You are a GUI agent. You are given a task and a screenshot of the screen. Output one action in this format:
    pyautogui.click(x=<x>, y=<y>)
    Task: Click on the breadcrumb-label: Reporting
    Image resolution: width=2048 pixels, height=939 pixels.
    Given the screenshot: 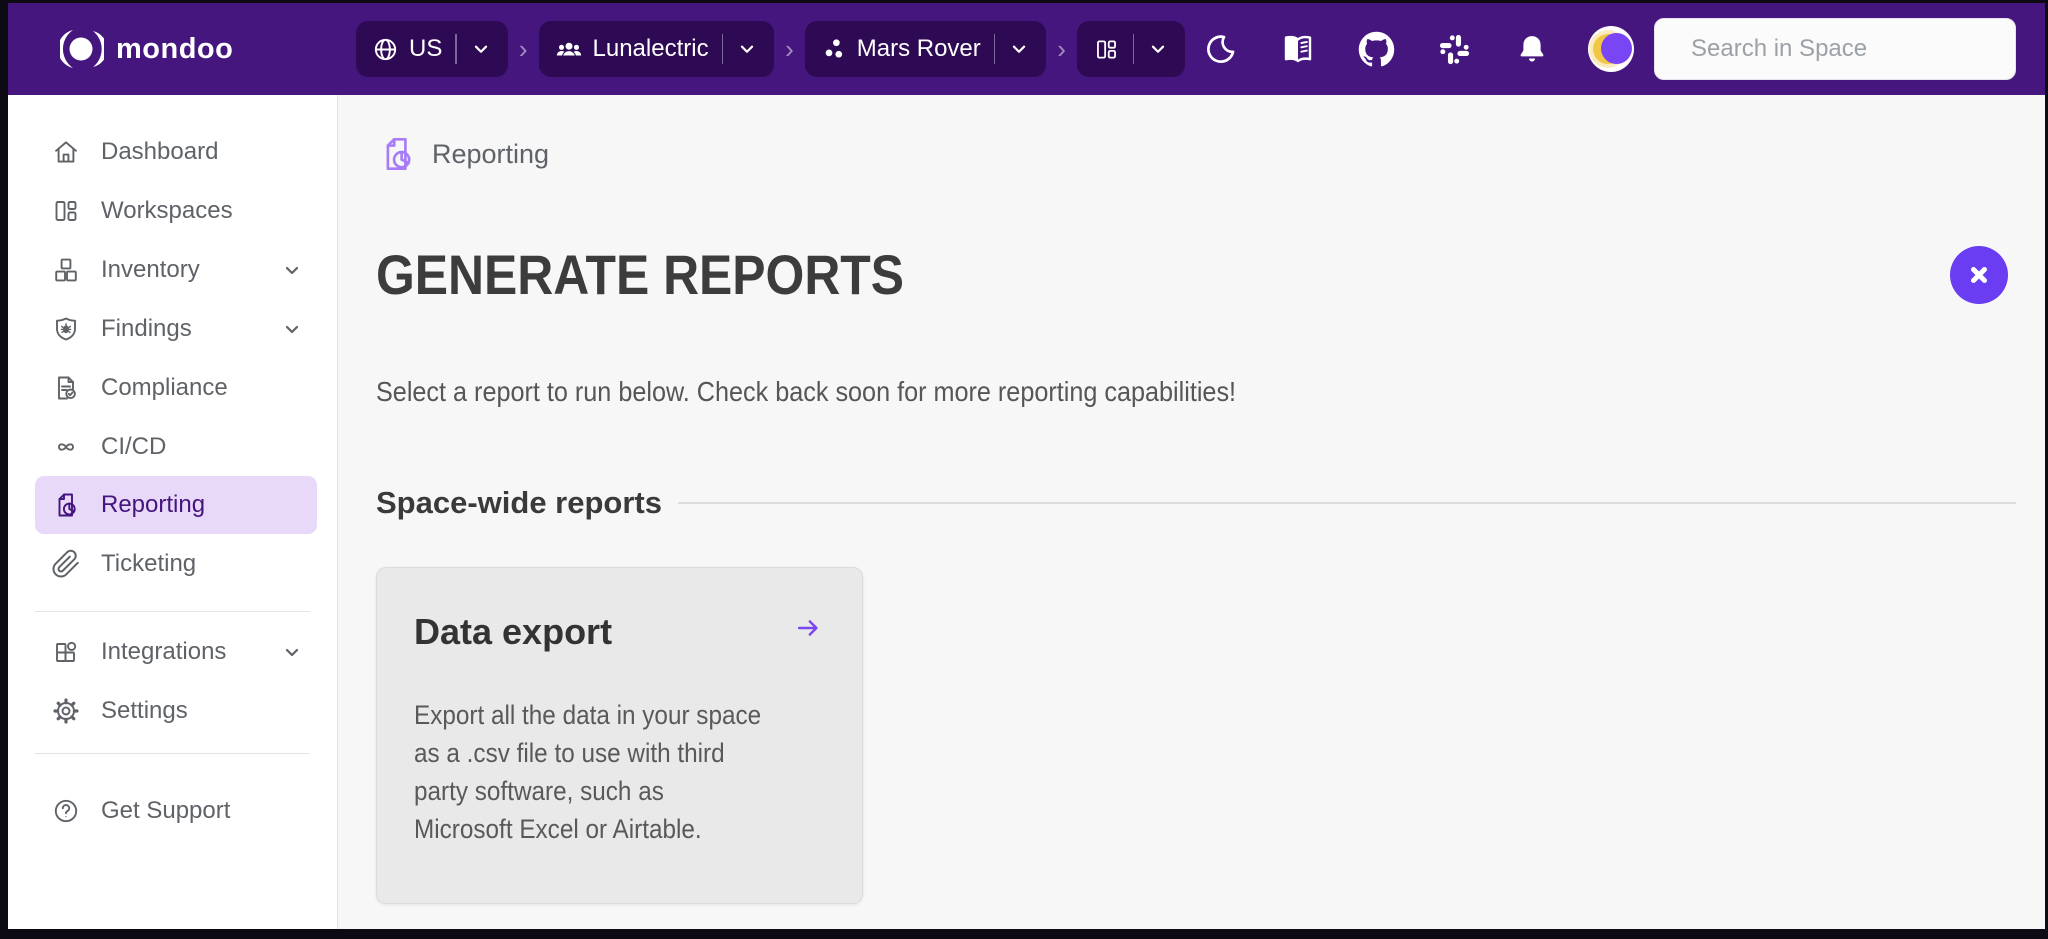 What is the action you would take?
    pyautogui.click(x=491, y=153)
    